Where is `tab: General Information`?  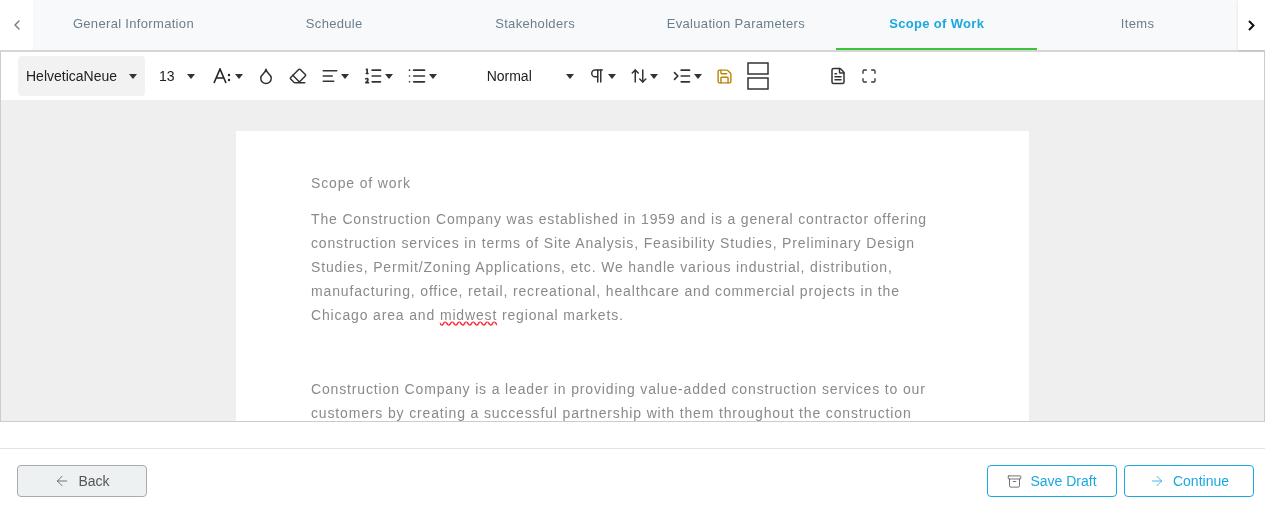
tab: General Information is located at coordinates (133, 25).